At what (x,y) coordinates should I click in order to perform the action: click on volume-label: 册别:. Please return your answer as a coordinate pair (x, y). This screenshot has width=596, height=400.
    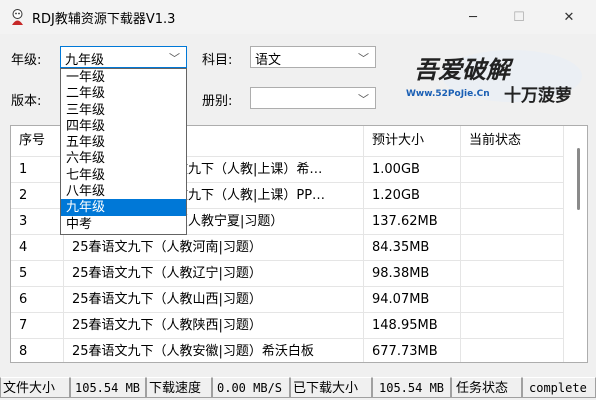
    Looking at the image, I should click on (217, 101).